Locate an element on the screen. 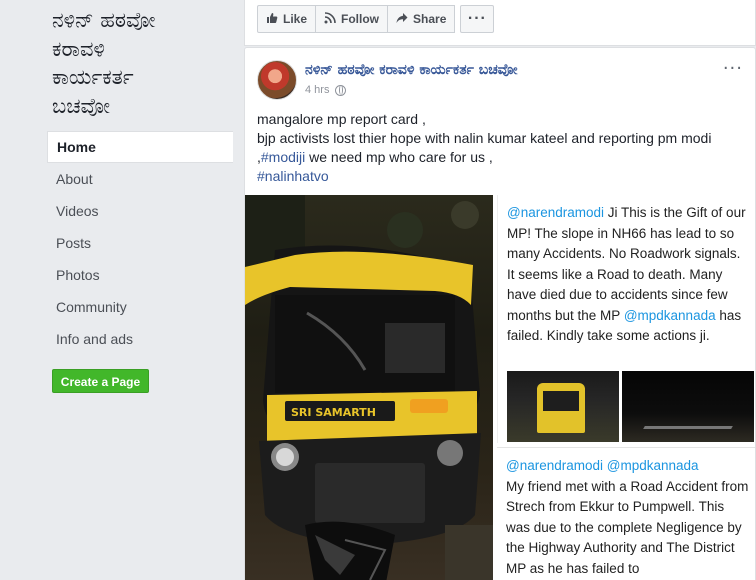 Image resolution: width=756 pixels, height=580 pixels. hashtag-link: #nalinhatvo is located at coordinates (293, 176).